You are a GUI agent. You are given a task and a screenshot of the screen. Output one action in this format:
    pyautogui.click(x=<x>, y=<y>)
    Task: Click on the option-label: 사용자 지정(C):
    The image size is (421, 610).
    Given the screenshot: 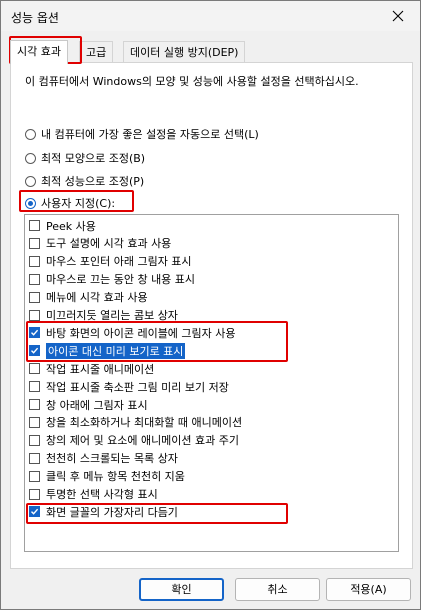 What is the action you would take?
    pyautogui.click(x=78, y=203)
    